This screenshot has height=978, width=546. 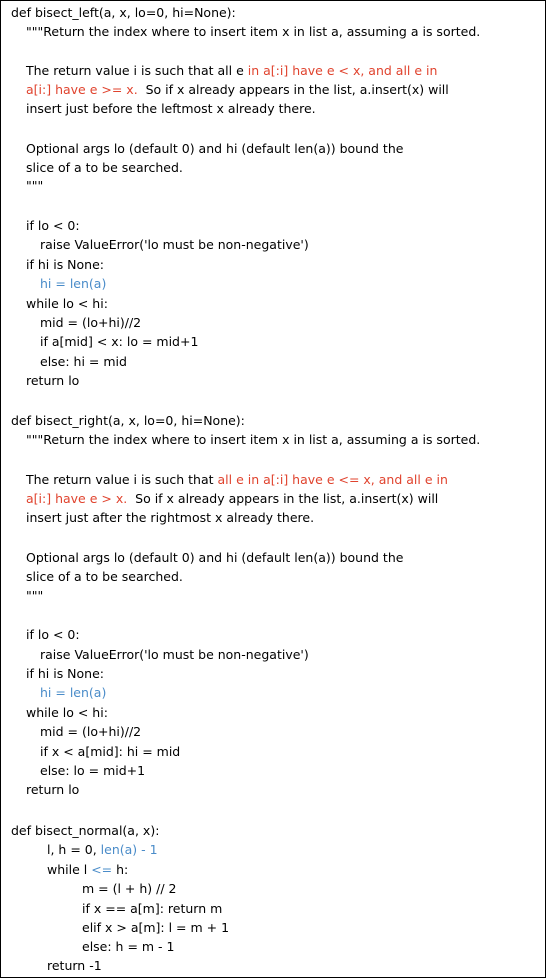 What do you see at coordinates (332, 479) in the screenshot?
I see `highlighted-text: all e in a[:i] have e <= x, and all e in` at bounding box center [332, 479].